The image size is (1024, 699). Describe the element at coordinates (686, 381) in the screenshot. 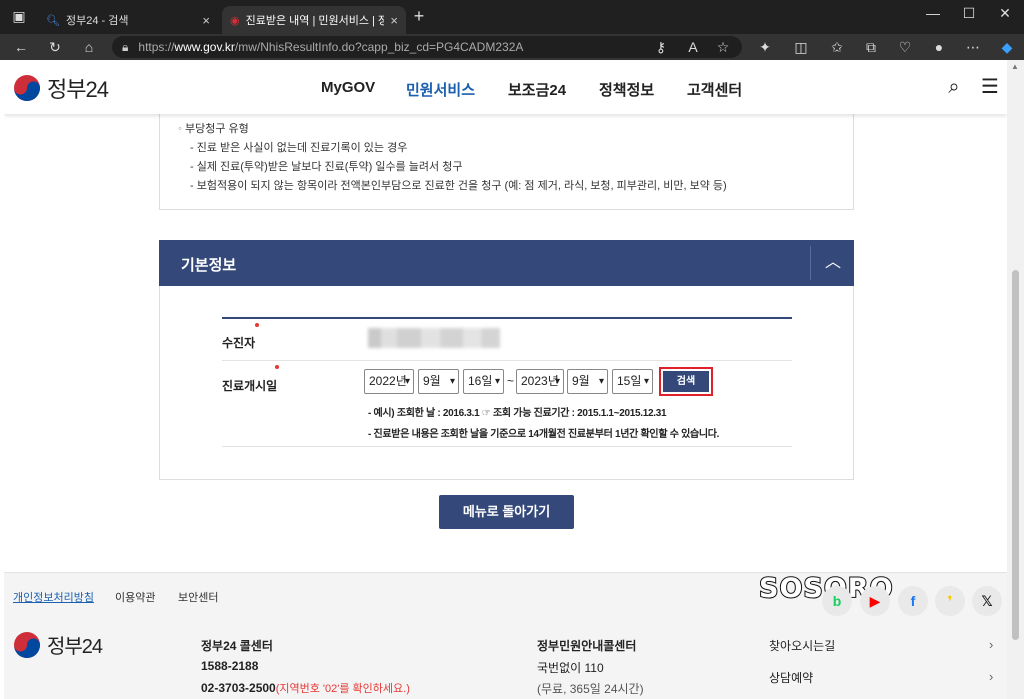

I see `search-button: 검색` at that location.